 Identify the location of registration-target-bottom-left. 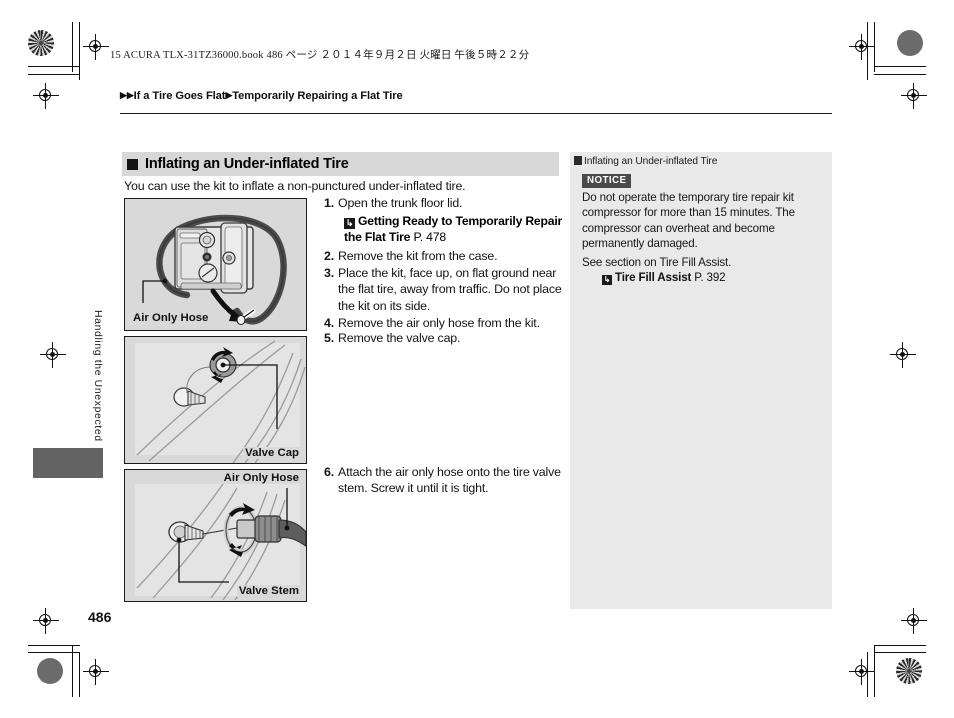
(46, 621).